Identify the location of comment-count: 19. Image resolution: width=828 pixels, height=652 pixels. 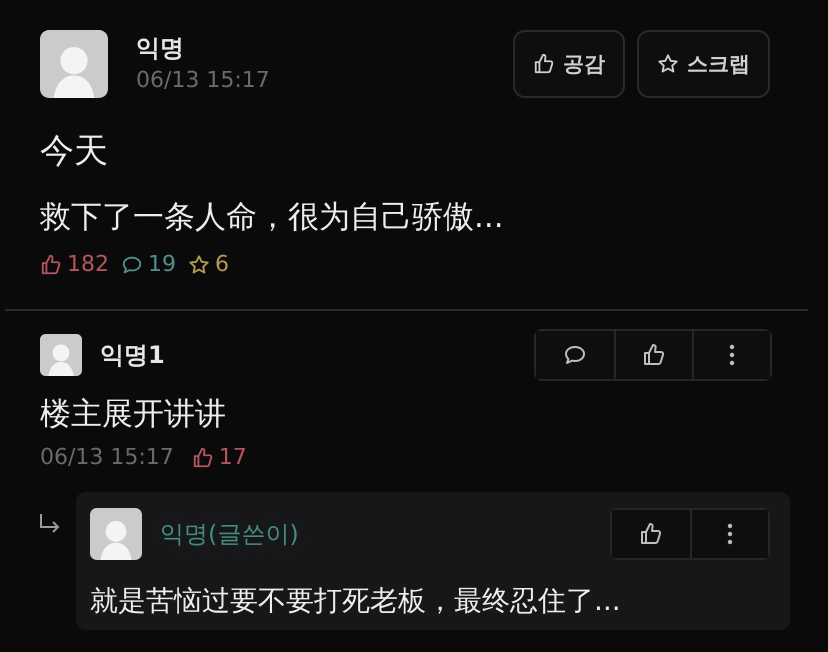
(162, 264).